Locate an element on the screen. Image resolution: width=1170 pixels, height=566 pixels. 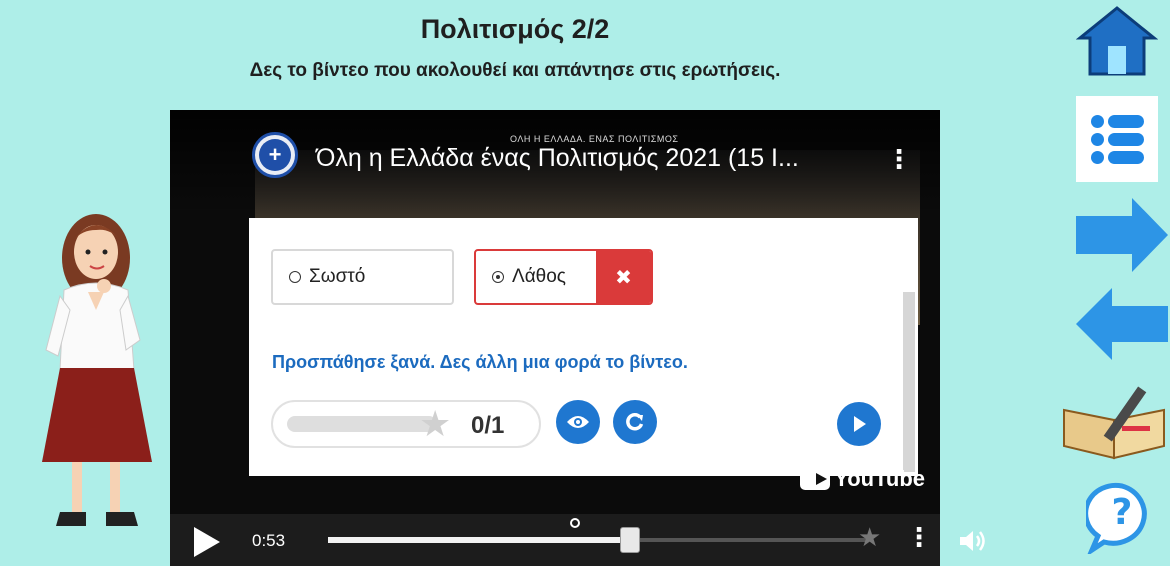
video-overlay-caption: ΟΛΗ Η ΕΛΛΑΔΑ. ΕΝΑΣ ΠΟΛΙΤΙΣΜΟΣ is located at coordinates (594, 139).